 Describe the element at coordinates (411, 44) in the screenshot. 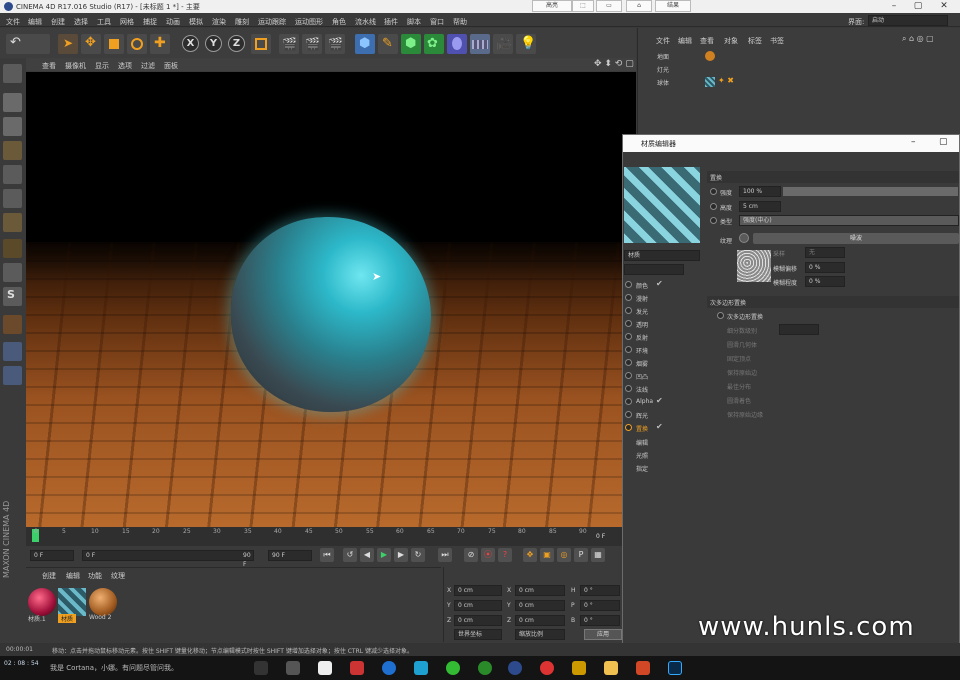

I see `subdivision-button: ⬢` at that location.